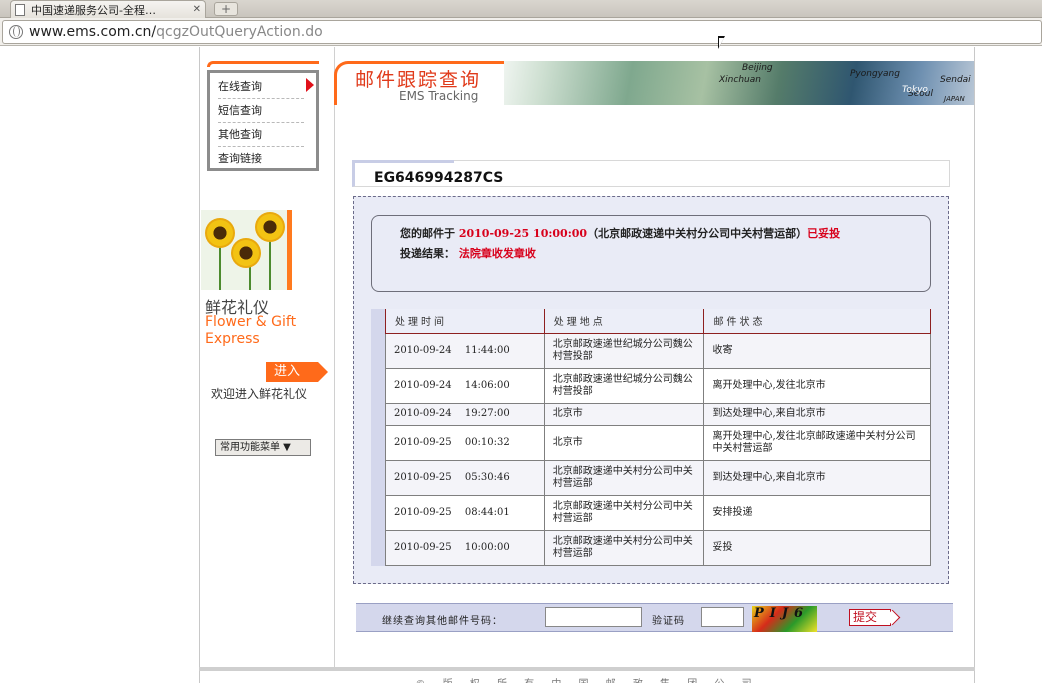 The height and width of the screenshot is (683, 1042). What do you see at coordinates (289, 250) in the screenshot?
I see `ad-accent-bar` at bounding box center [289, 250].